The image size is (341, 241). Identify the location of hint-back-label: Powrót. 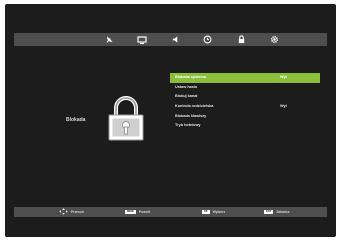
(145, 212).